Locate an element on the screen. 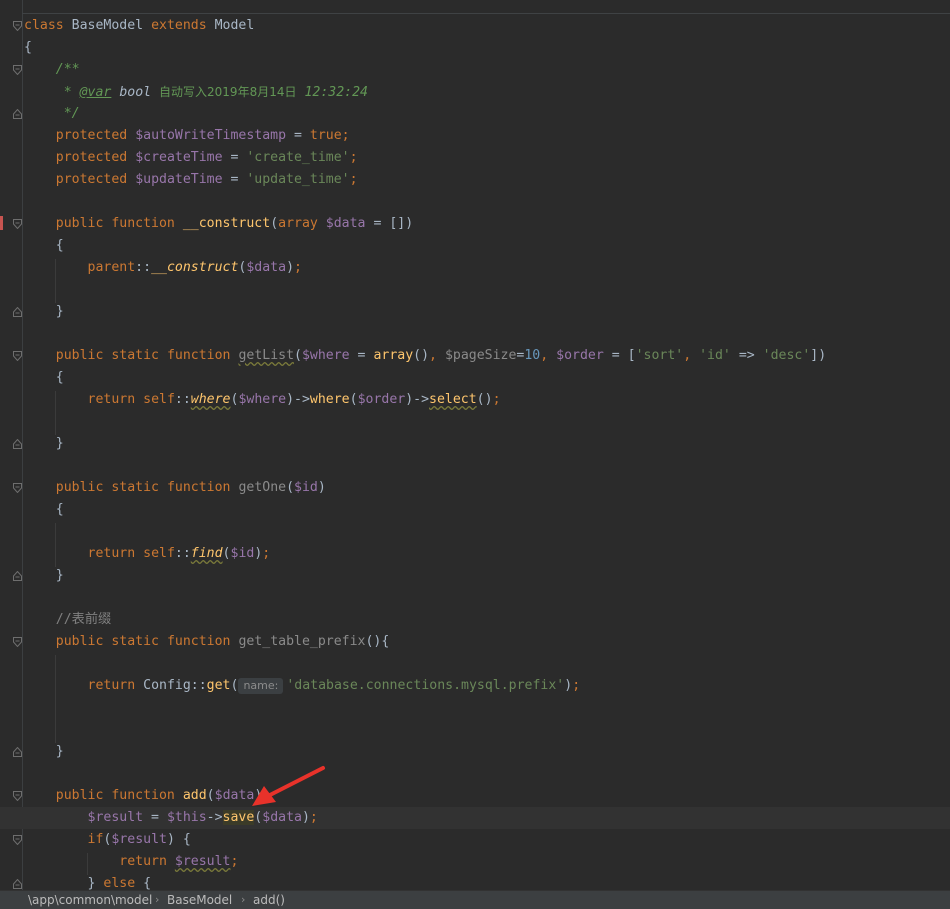  function-call: array is located at coordinates (393, 355).